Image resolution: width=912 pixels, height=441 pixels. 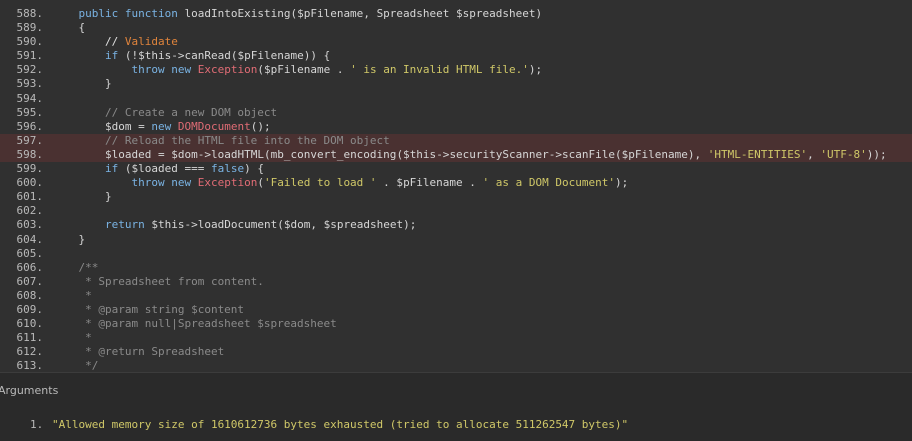 I want to click on line-number: 612., so click(x=30, y=352).